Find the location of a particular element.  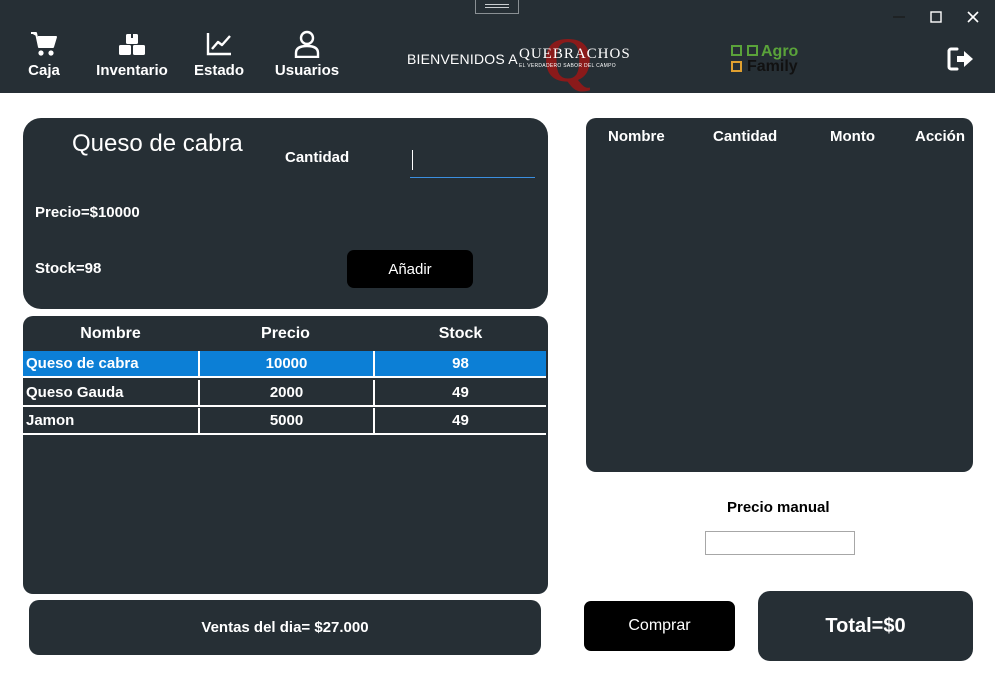

minimize-icon is located at coordinates (899, 17).